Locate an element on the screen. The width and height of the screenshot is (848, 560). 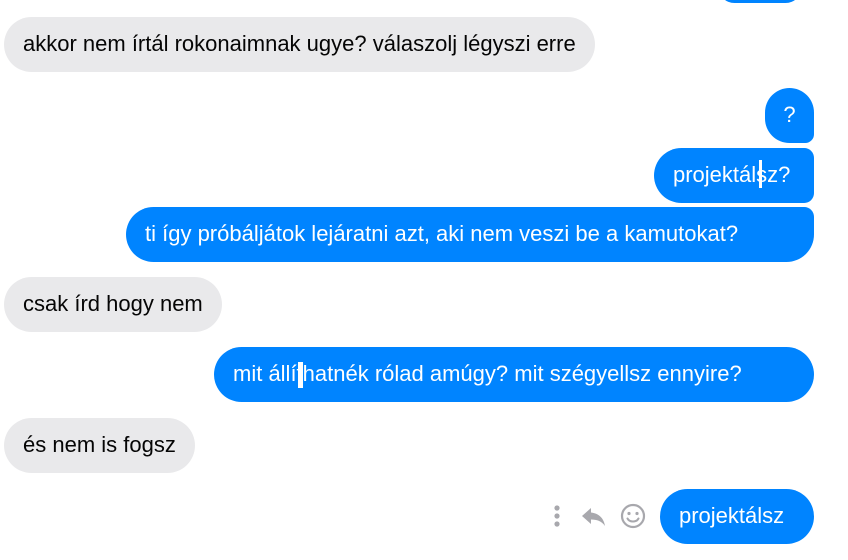
outgoing-message-bubble: projektálsz is located at coordinates (737, 516).